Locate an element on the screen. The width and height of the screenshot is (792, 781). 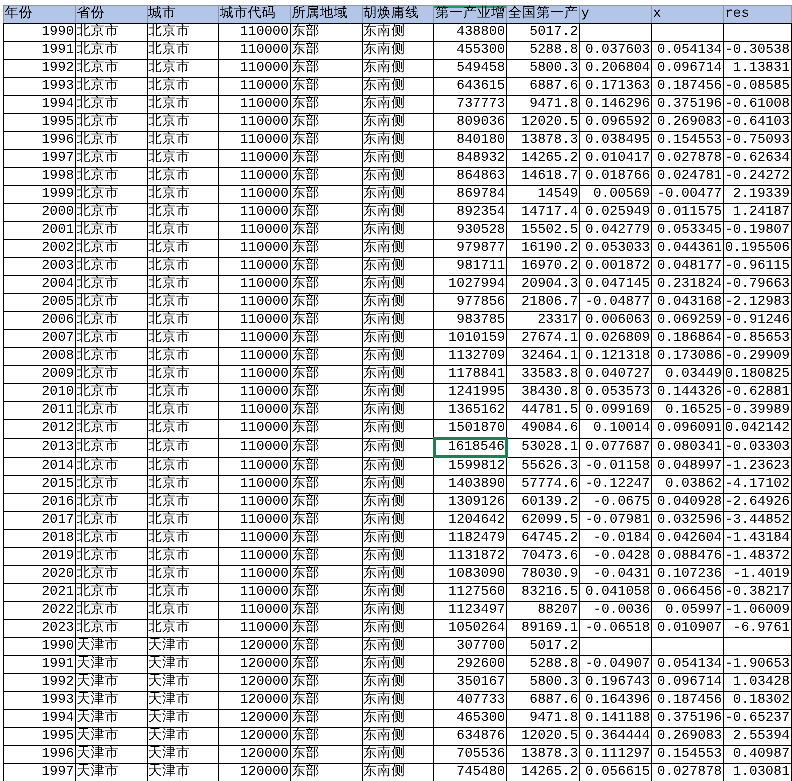
table-cell: 0.00569 is located at coordinates (616, 195).